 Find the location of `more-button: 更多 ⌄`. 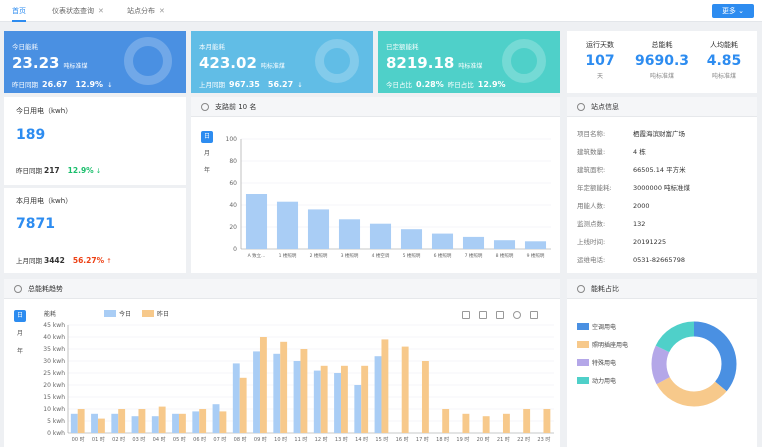

more-button: 更多 ⌄ is located at coordinates (733, 11).